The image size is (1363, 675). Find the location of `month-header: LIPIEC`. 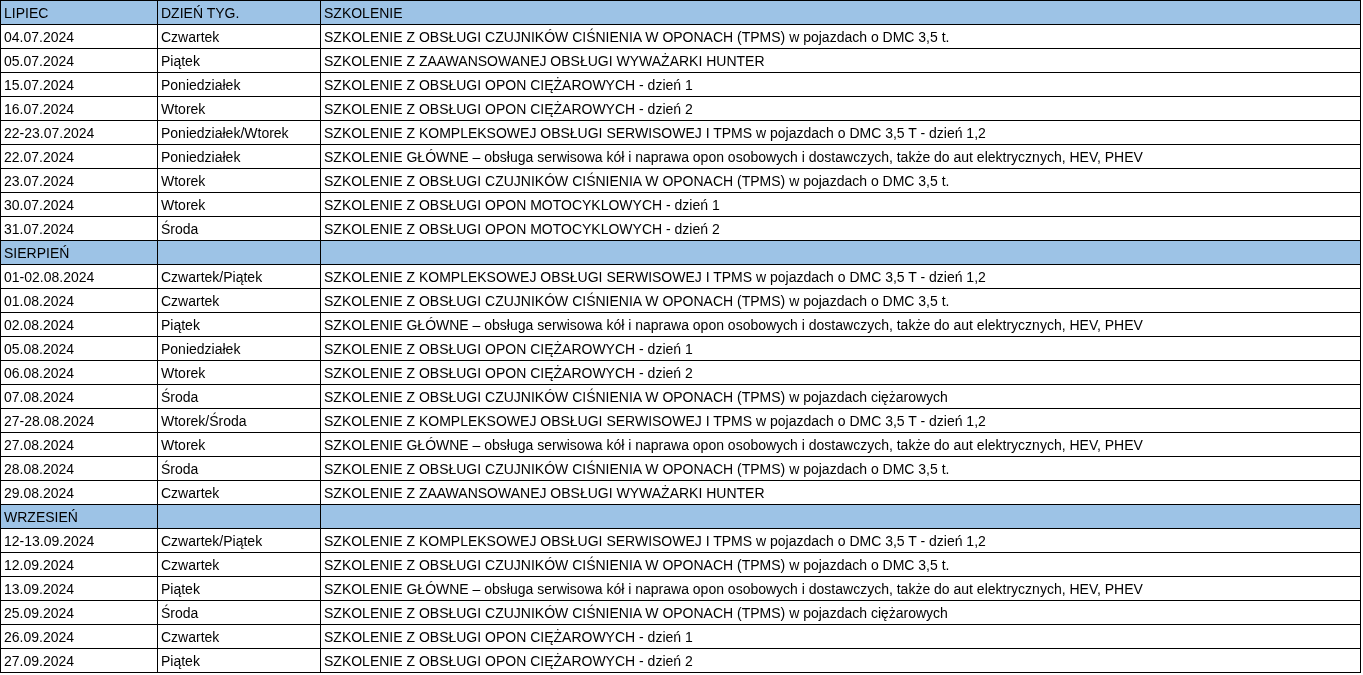

month-header: LIPIEC is located at coordinates (79, 12).